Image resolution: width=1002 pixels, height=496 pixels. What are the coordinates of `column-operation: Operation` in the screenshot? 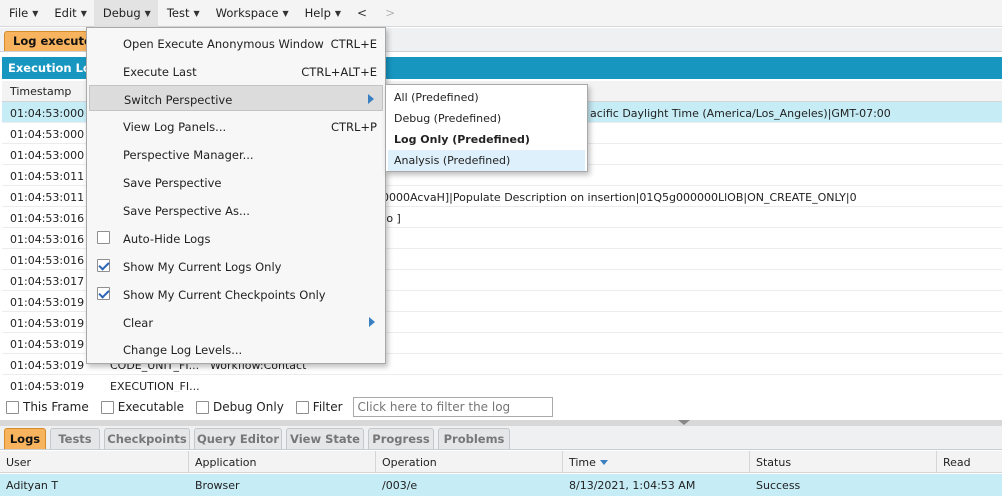 It's located at (469, 462).